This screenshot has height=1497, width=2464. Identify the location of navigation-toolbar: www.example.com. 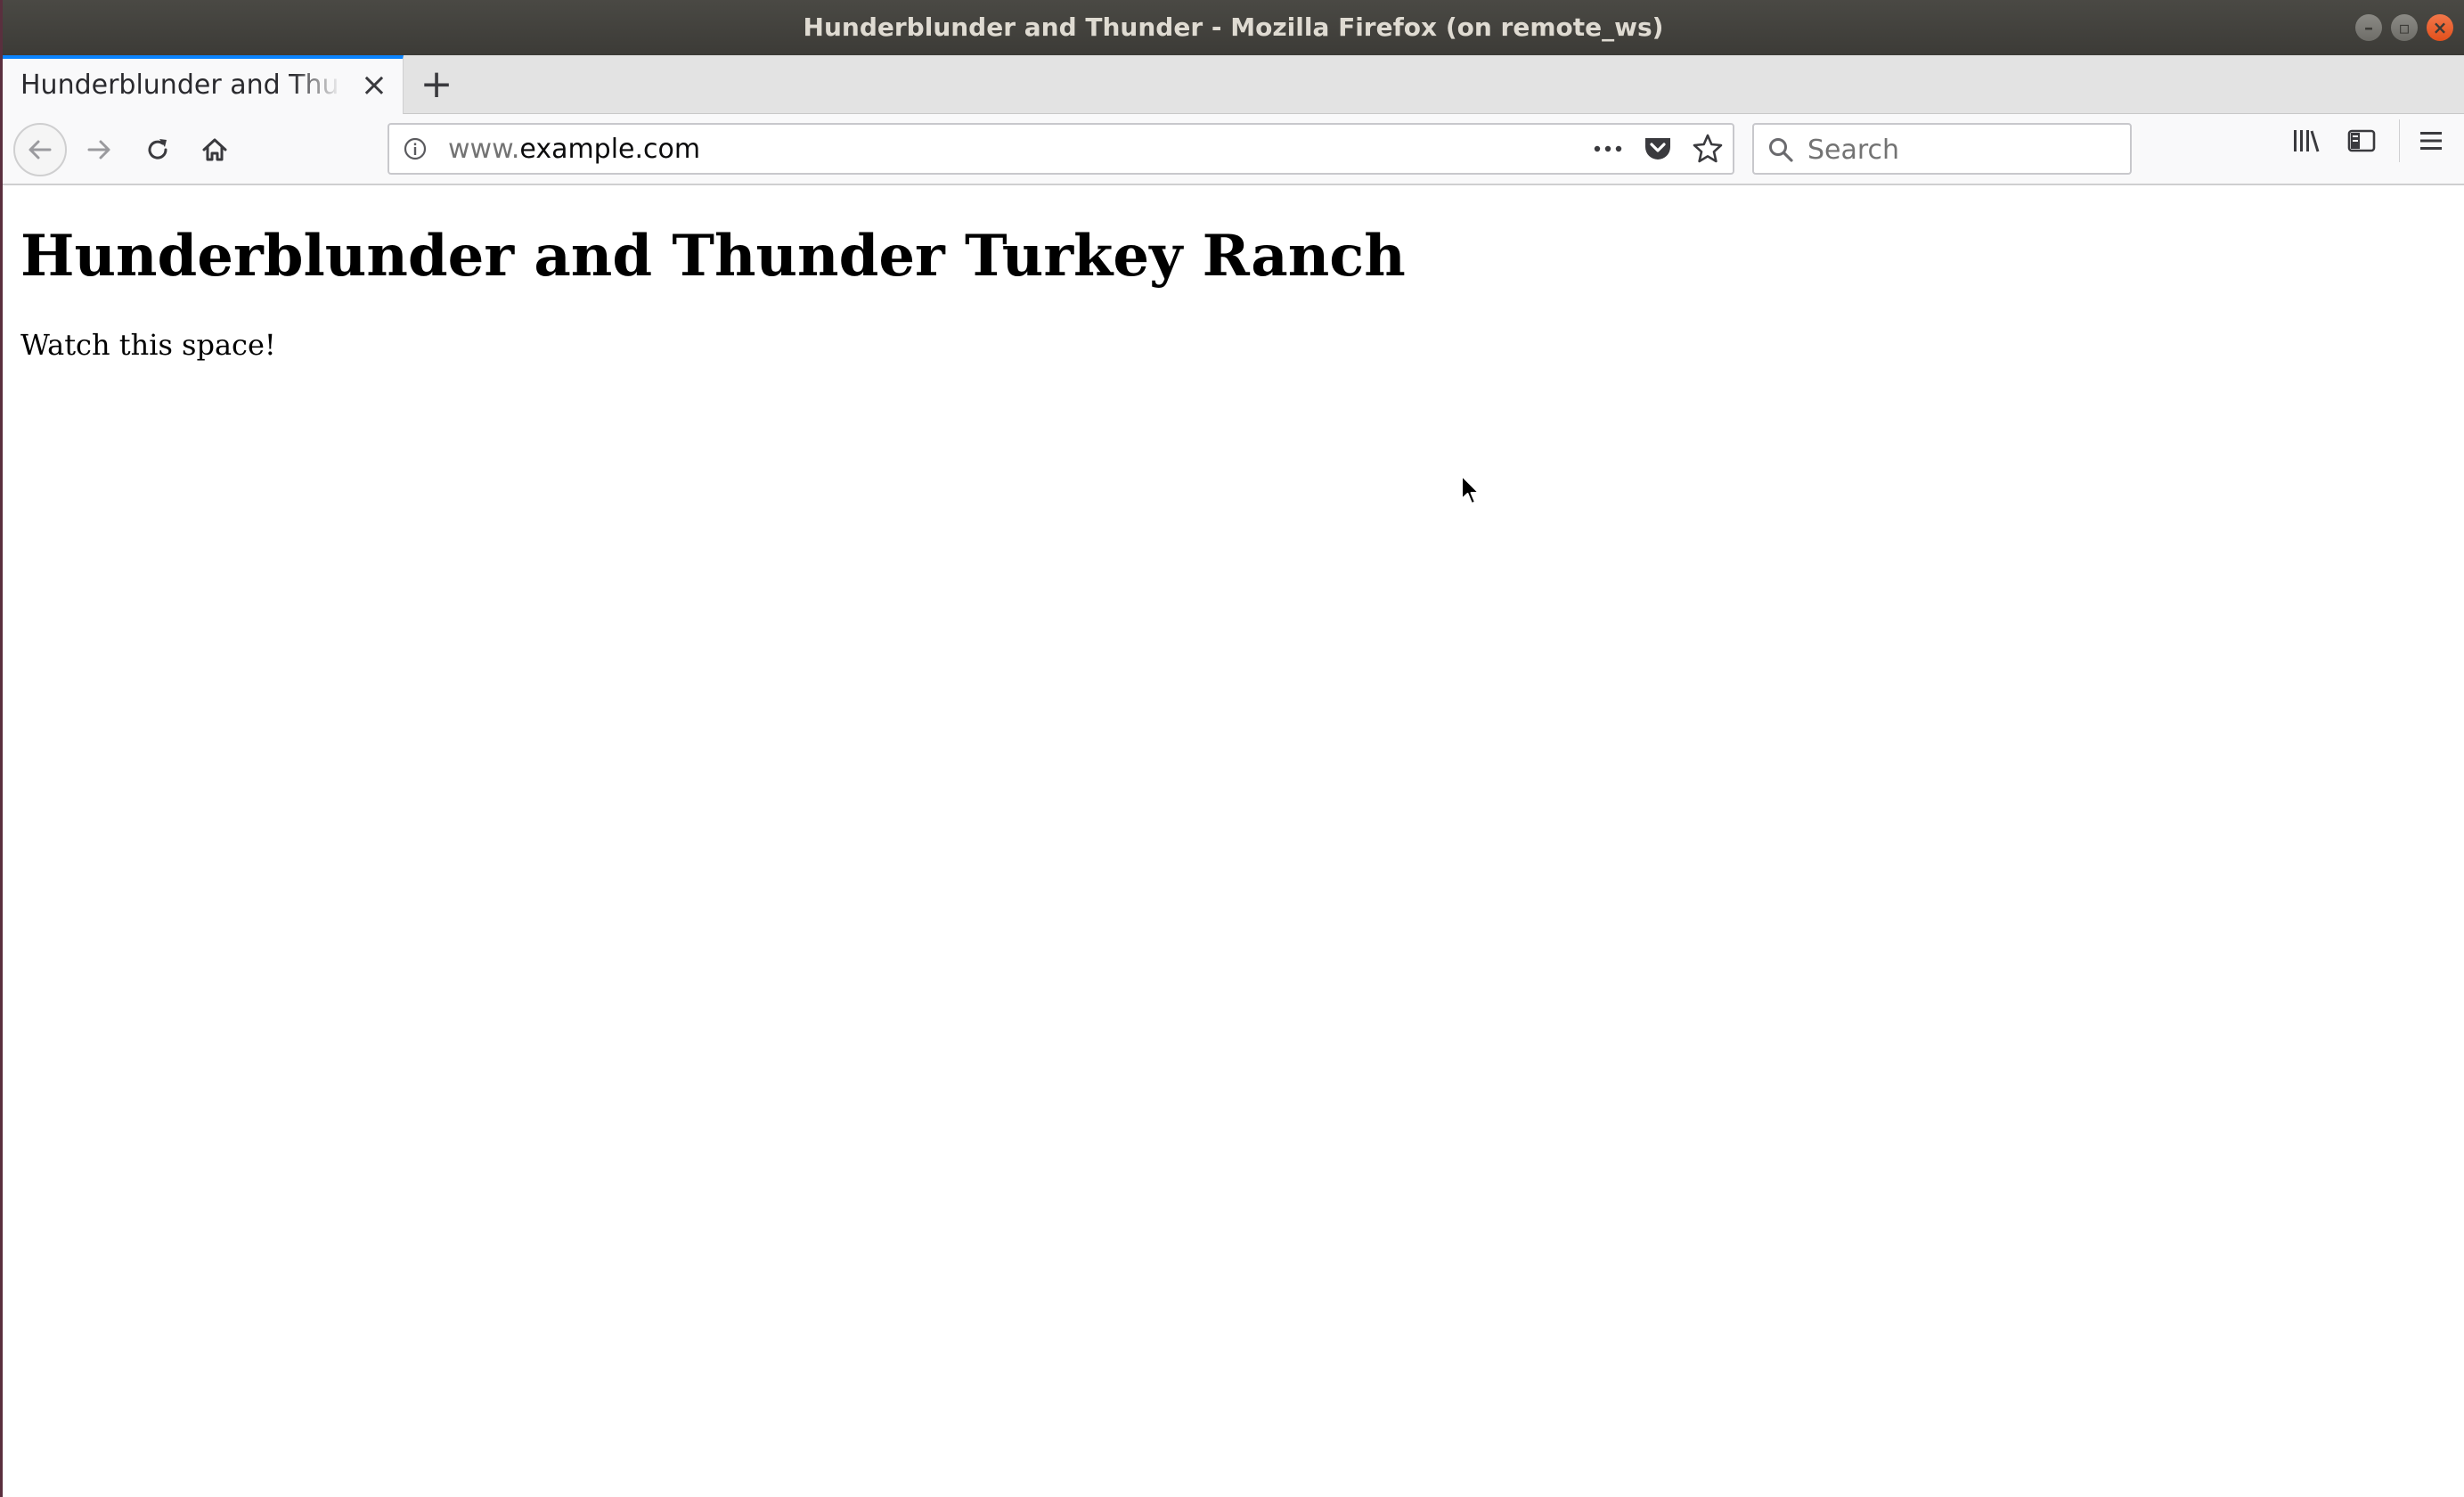
(1234, 150).